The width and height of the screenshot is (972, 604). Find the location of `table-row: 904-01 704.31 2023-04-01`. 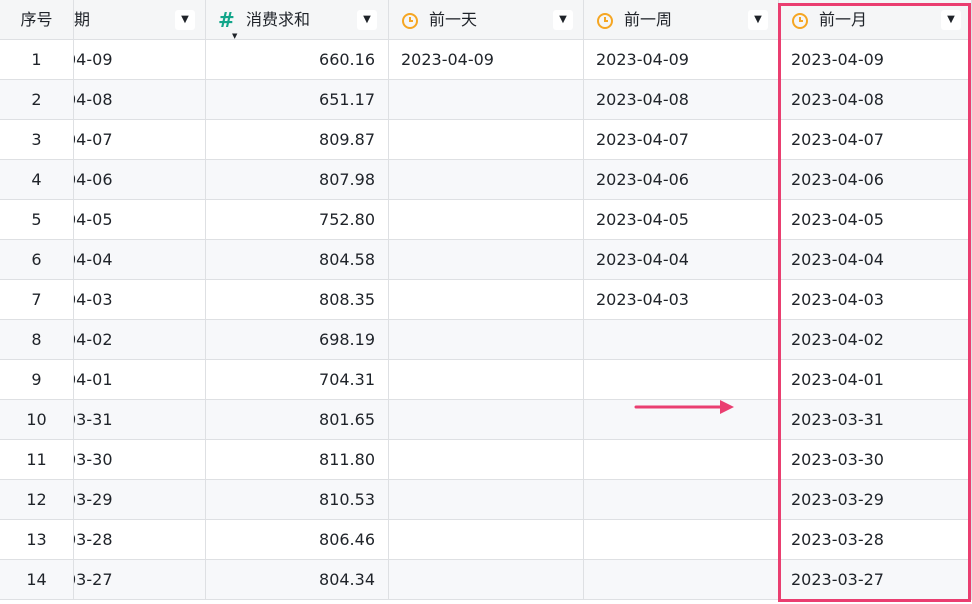

table-row: 904-01 704.31 2023-04-01 is located at coordinates (486, 380).